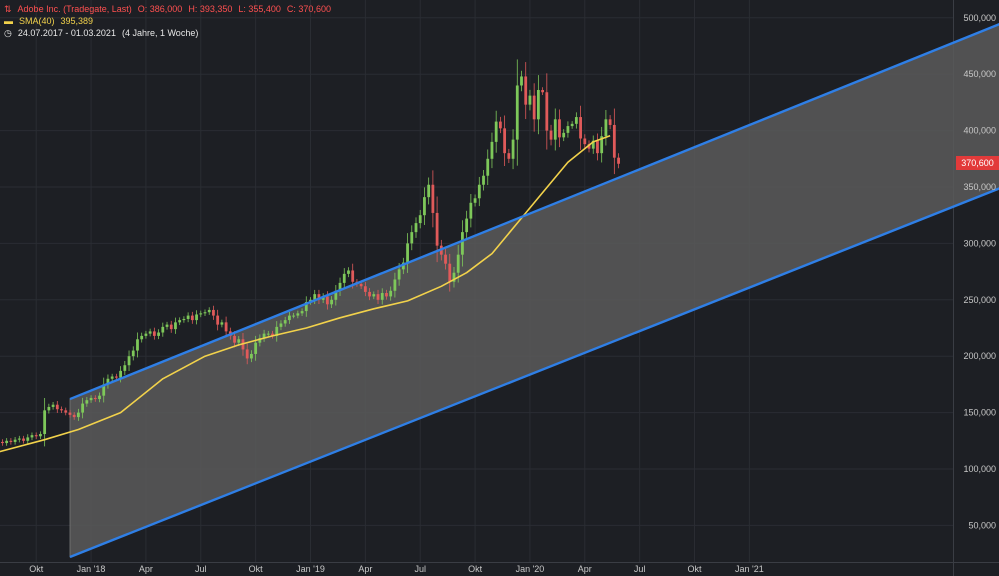 This screenshot has width=999, height=576. Describe the element at coordinates (259, 9) in the screenshot. I see `low-value: L: 355,400` at that location.